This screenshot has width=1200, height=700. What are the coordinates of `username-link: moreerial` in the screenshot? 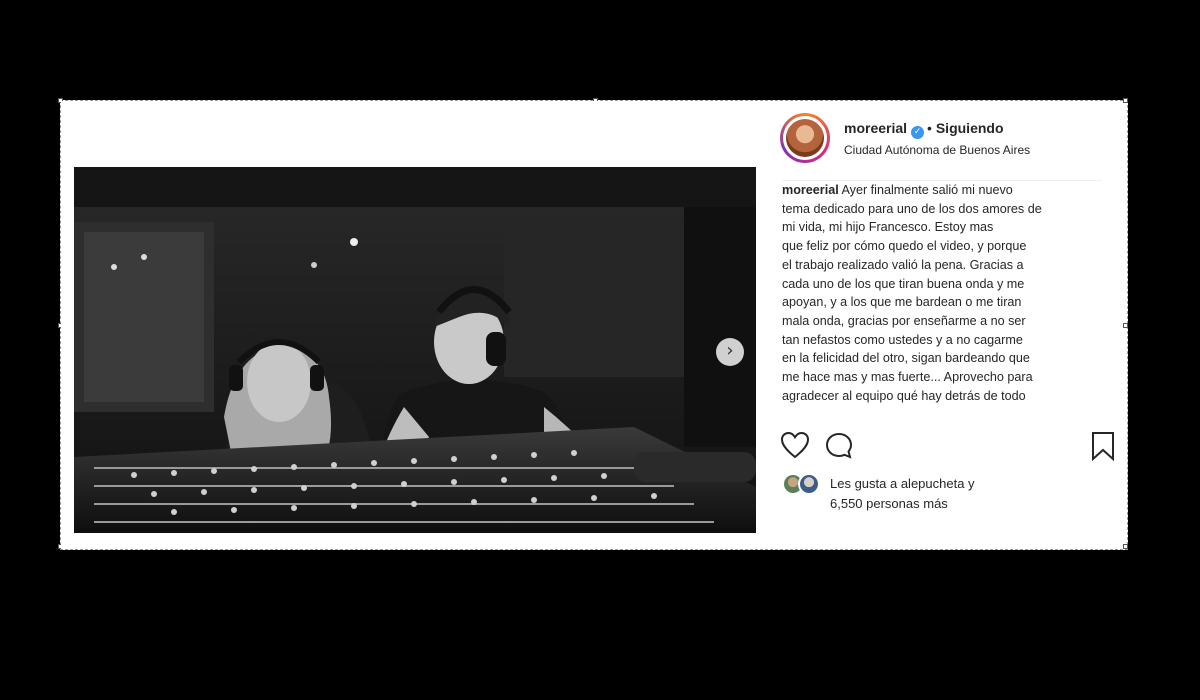 It's located at (875, 128).